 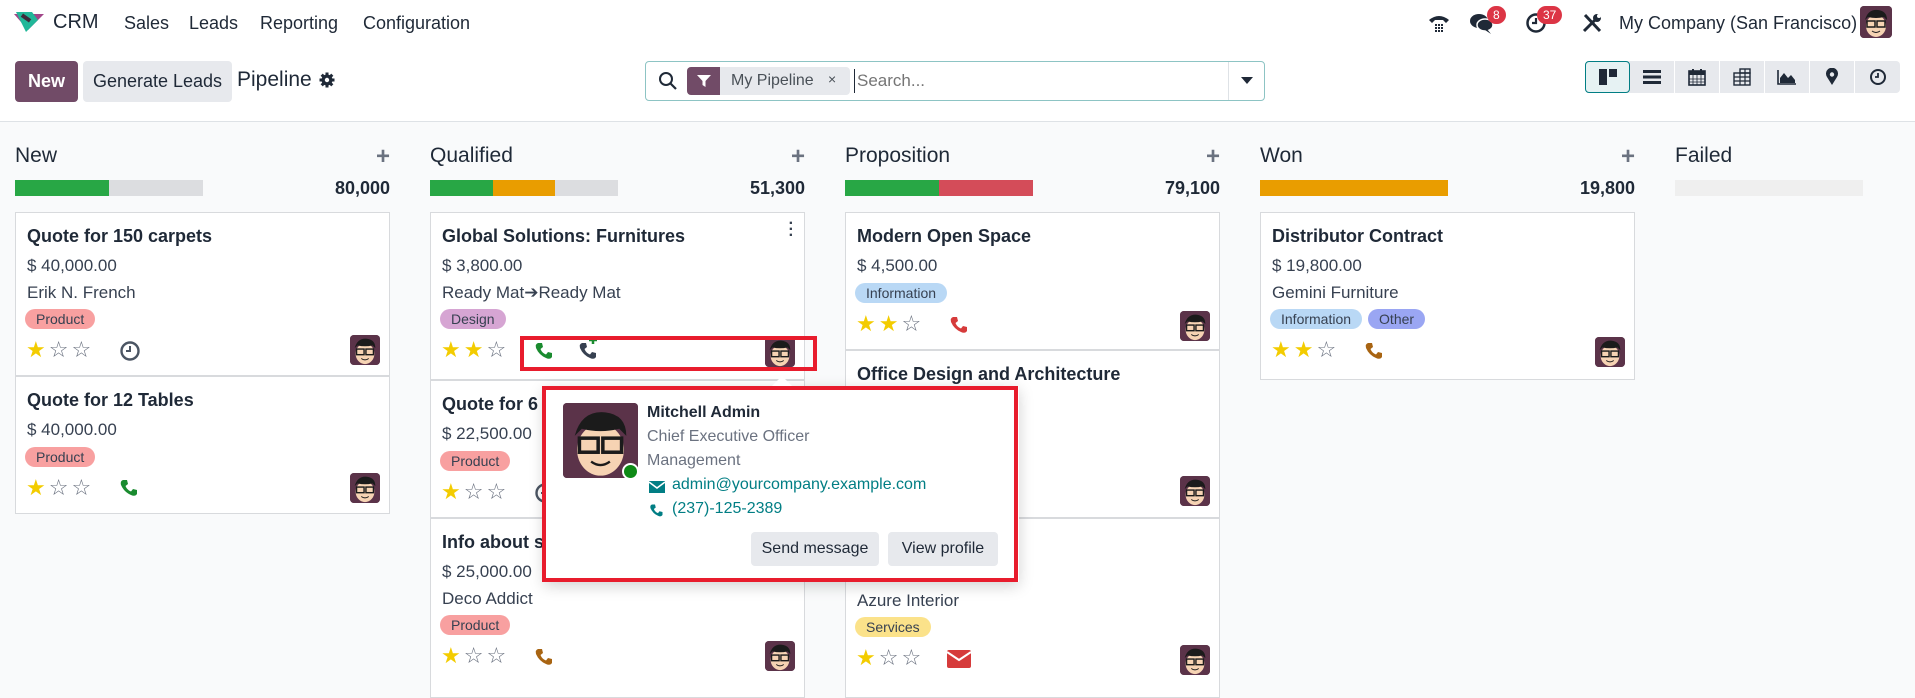 I want to click on view-list-button, so click(x=1652, y=77).